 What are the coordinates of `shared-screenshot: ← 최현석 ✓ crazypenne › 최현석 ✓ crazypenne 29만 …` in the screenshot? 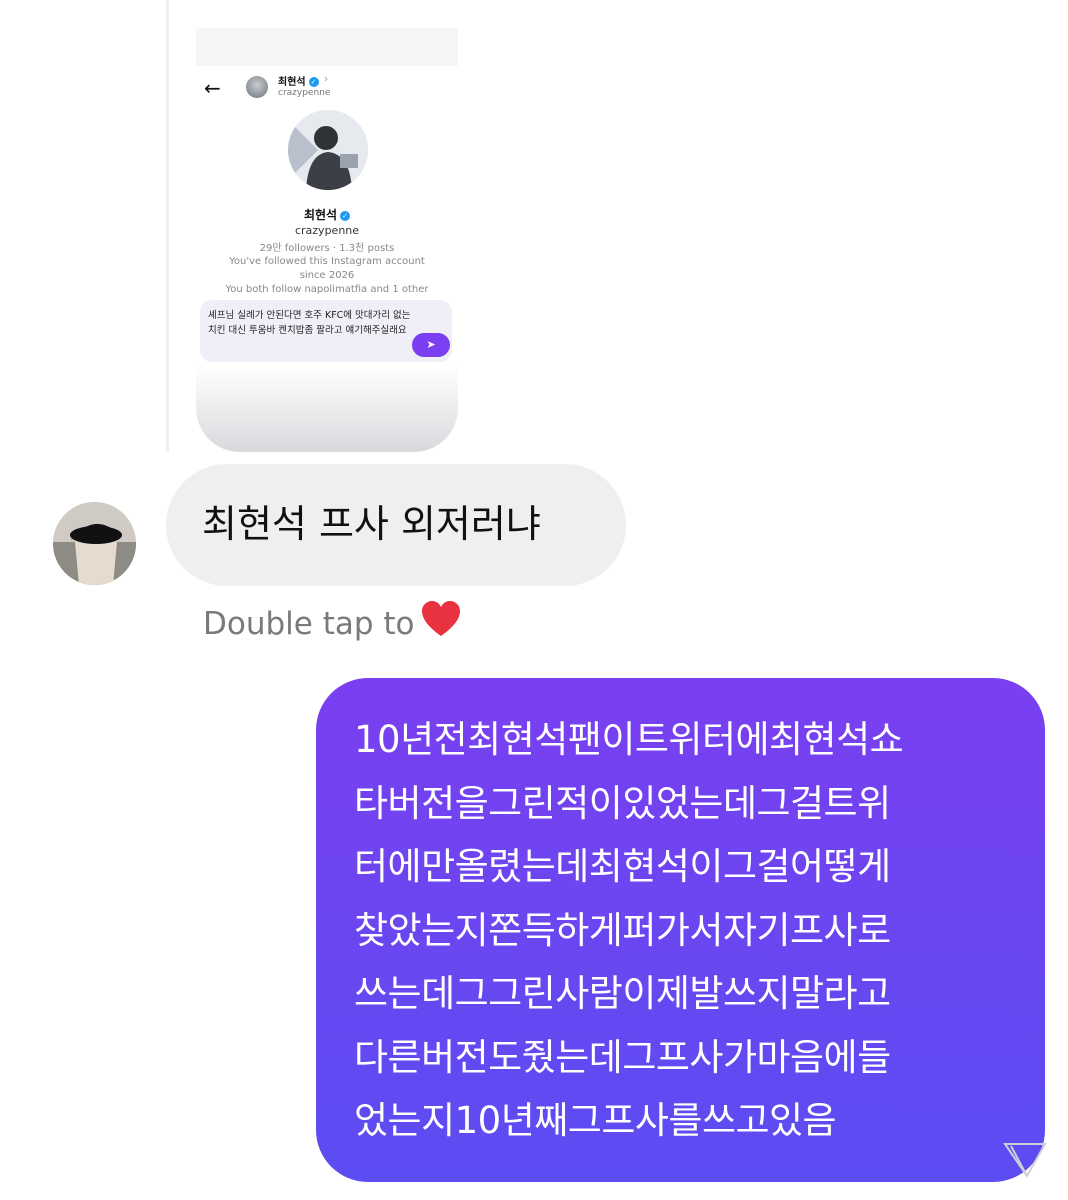 It's located at (327, 240).